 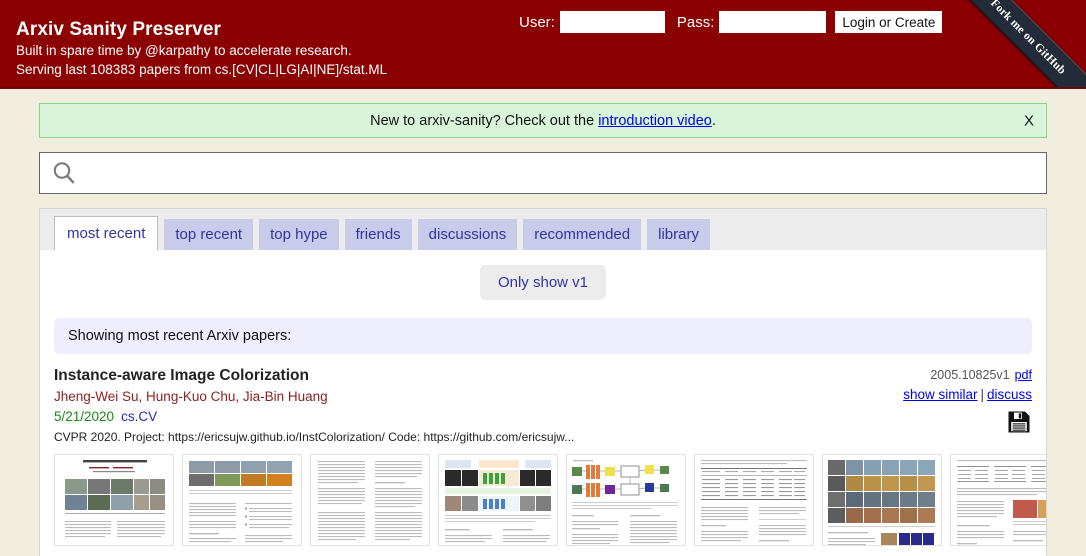 I want to click on paper-date: 5/21/2020, so click(x=84, y=416).